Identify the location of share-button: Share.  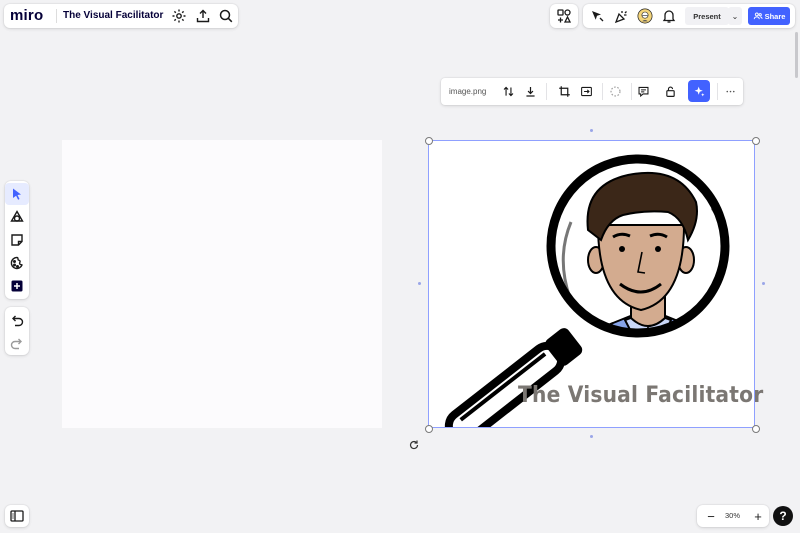
(769, 16).